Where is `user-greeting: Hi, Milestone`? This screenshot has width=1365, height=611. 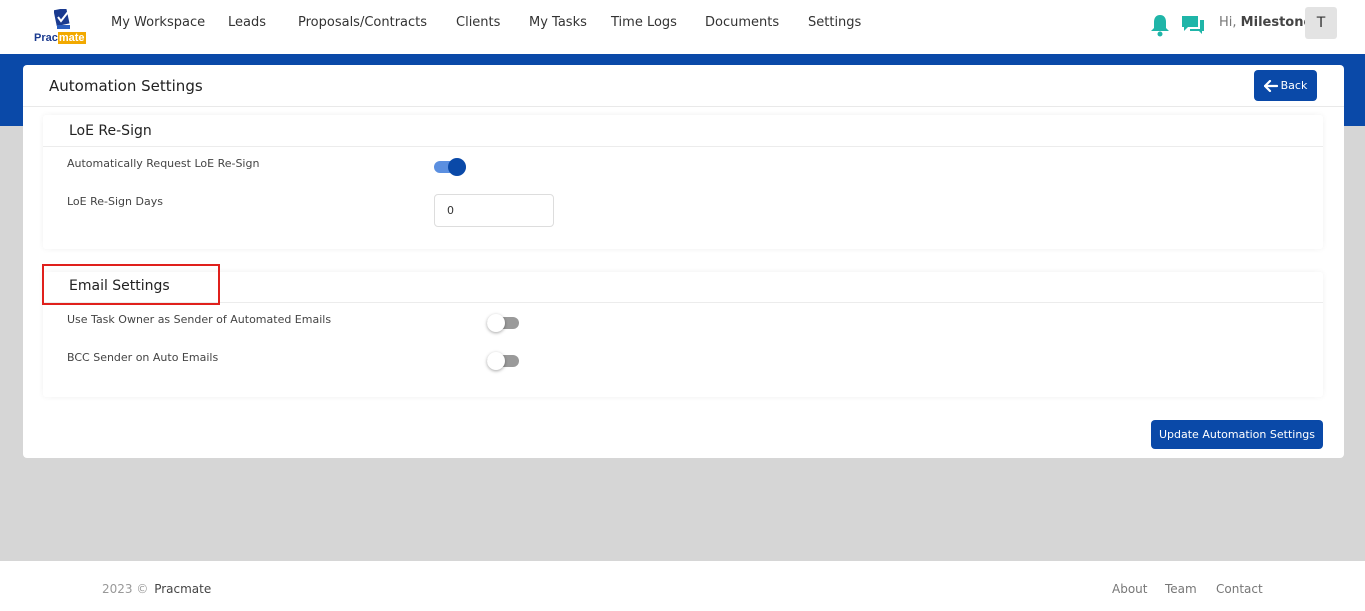
user-greeting: Hi, Milestone is located at coordinates (1266, 22).